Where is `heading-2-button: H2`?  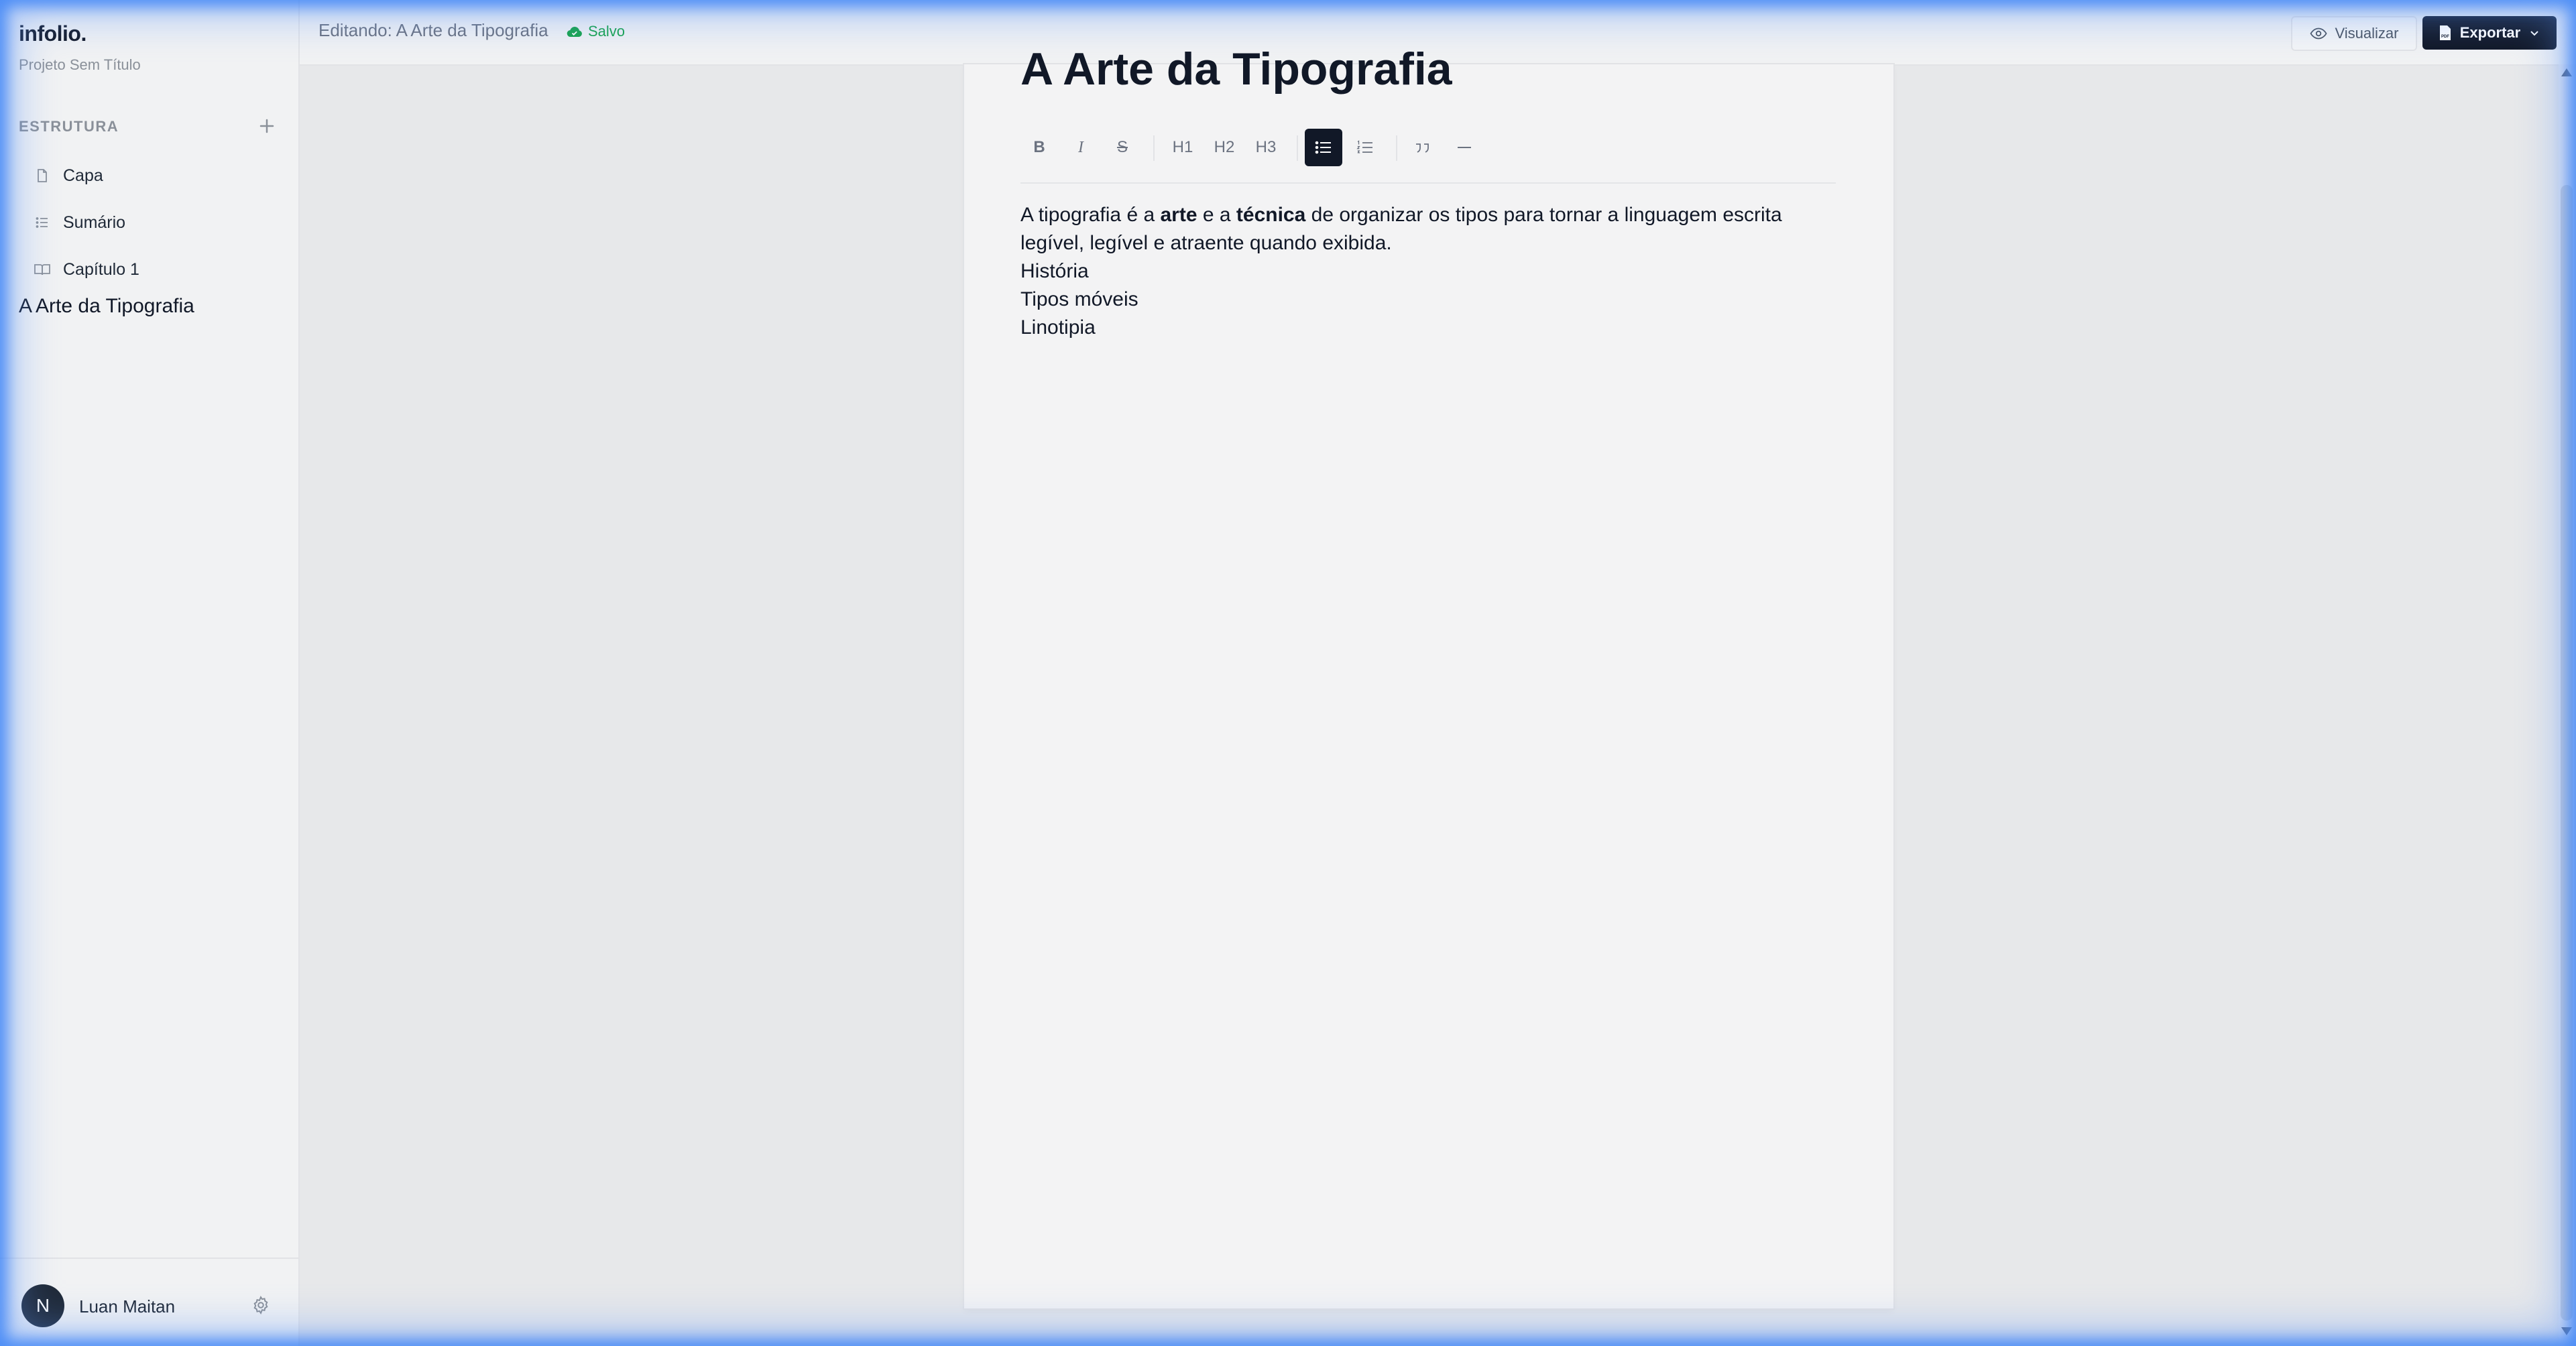 heading-2-button: H2 is located at coordinates (1224, 147).